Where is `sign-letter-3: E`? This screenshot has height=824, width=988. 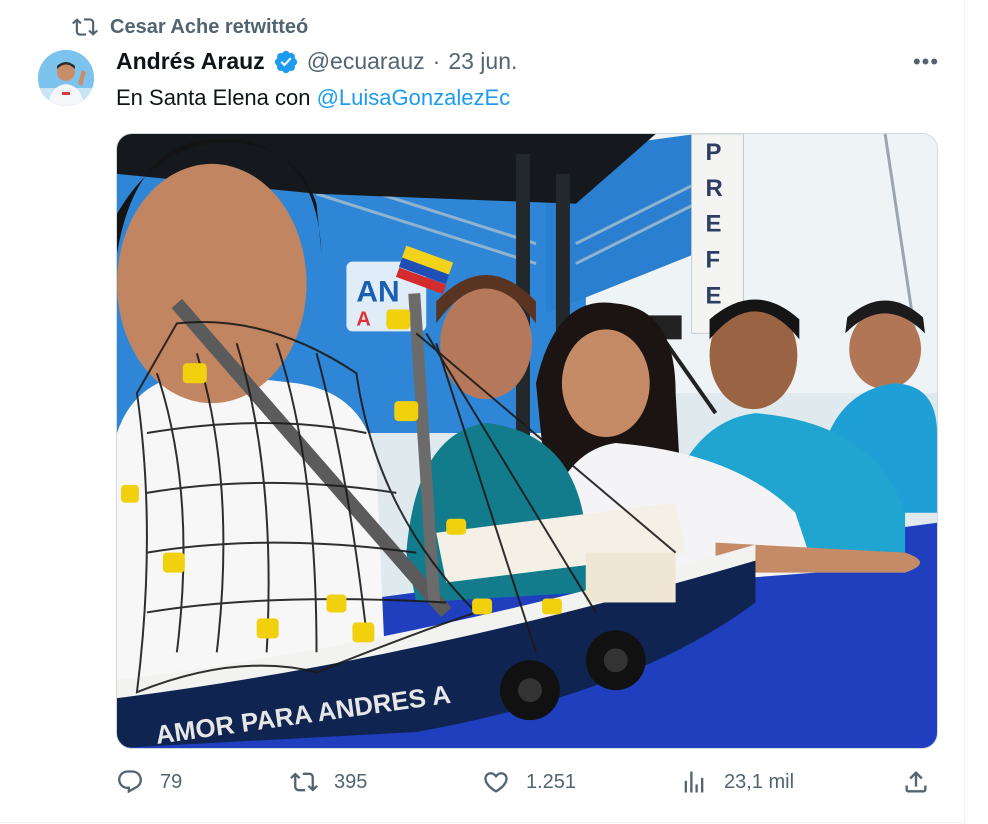 sign-letter-3: E is located at coordinates (714, 224).